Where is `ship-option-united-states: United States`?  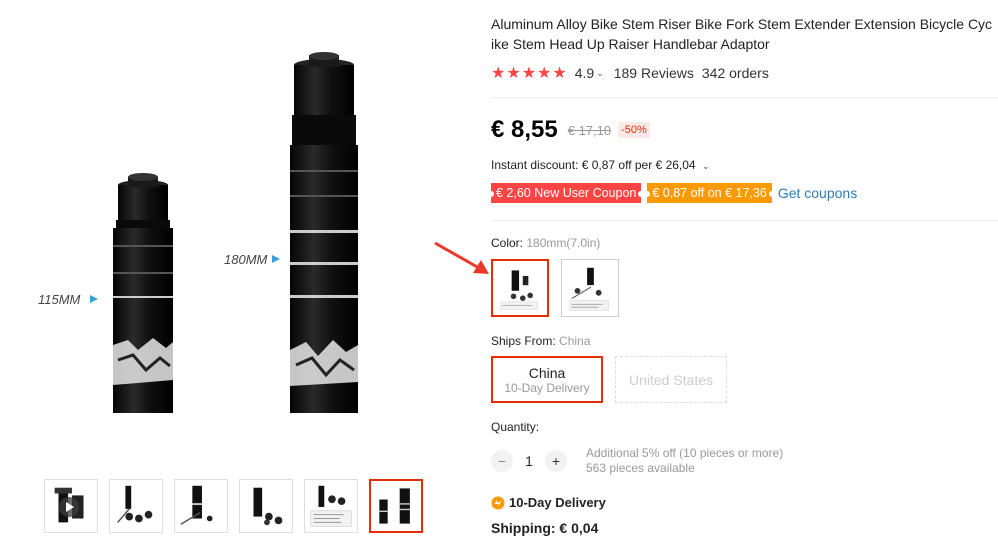
ship-option-united-states: United States is located at coordinates (671, 379).